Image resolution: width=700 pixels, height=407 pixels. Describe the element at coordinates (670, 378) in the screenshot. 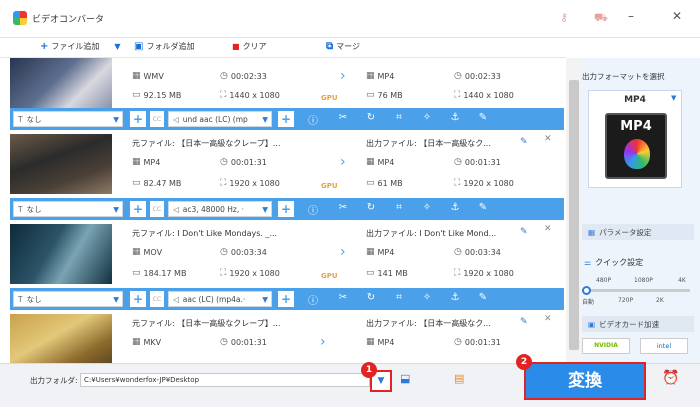

I see `alarm-clock-icon: ⏰` at that location.